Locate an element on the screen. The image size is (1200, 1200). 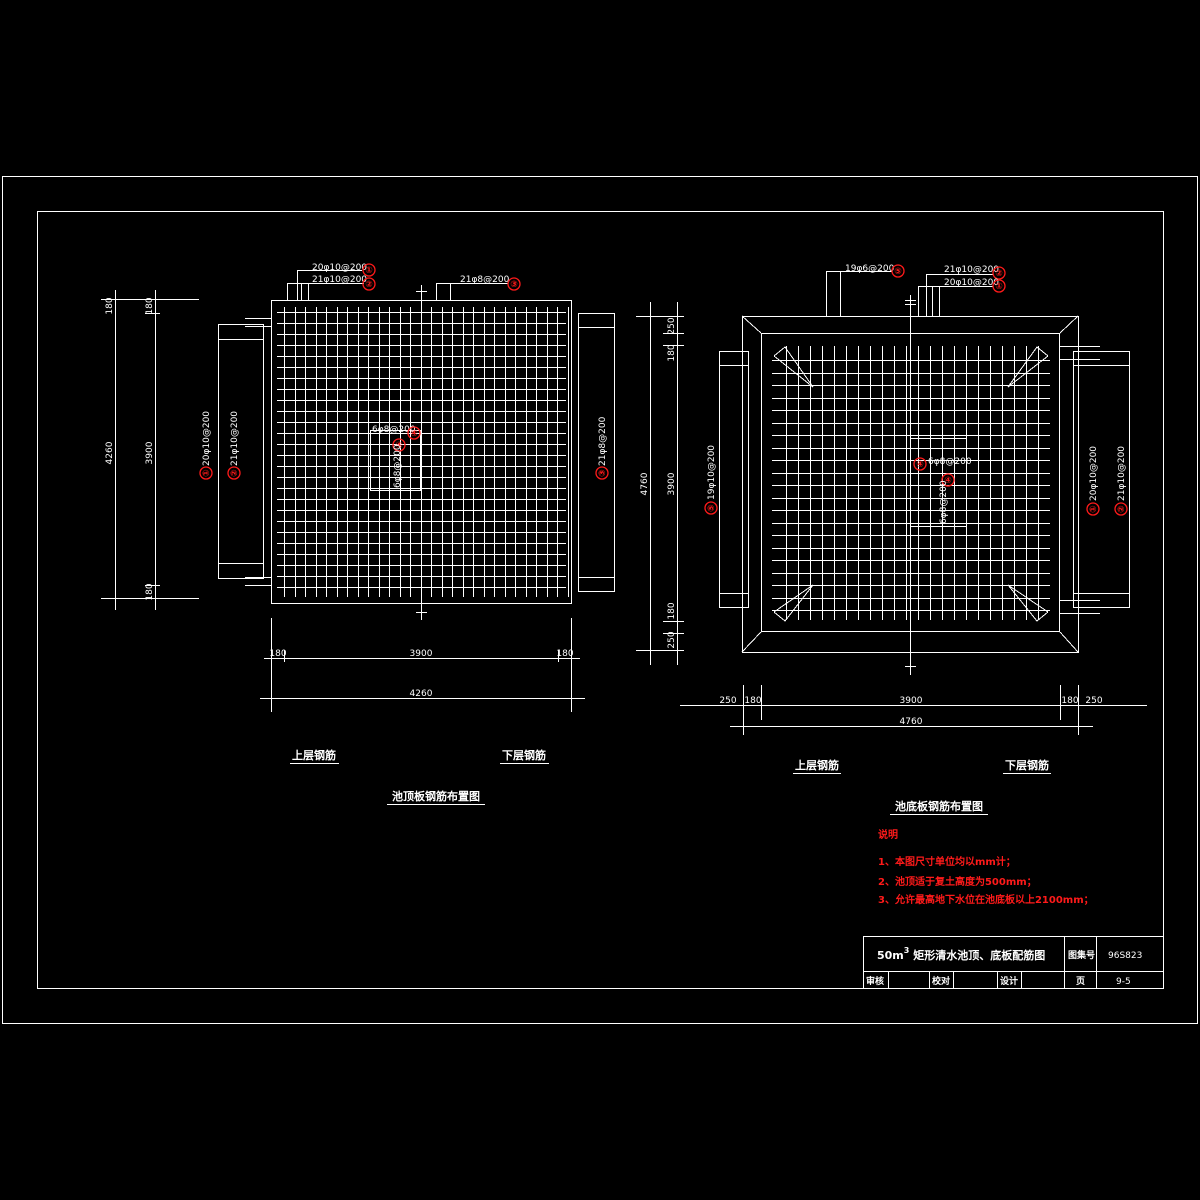
floor-callout-1-num: ① is located at coordinates (999, 287).